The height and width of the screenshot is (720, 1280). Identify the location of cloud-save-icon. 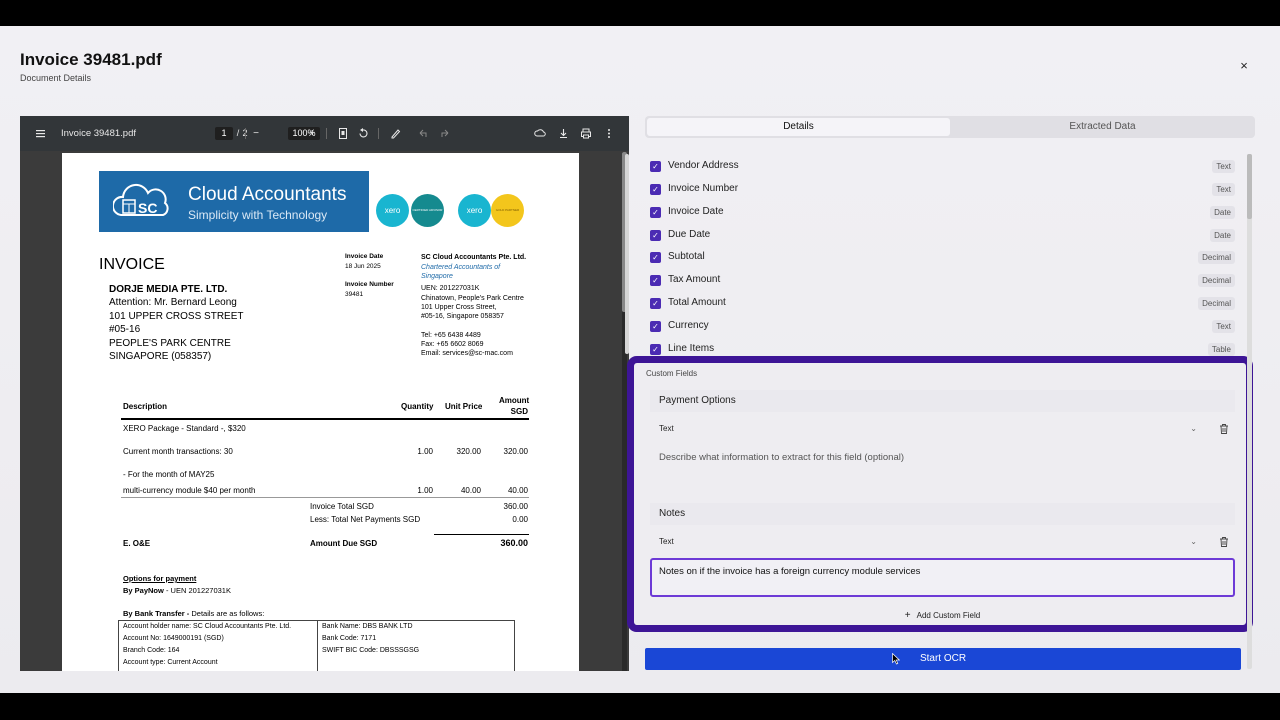
(540, 133).